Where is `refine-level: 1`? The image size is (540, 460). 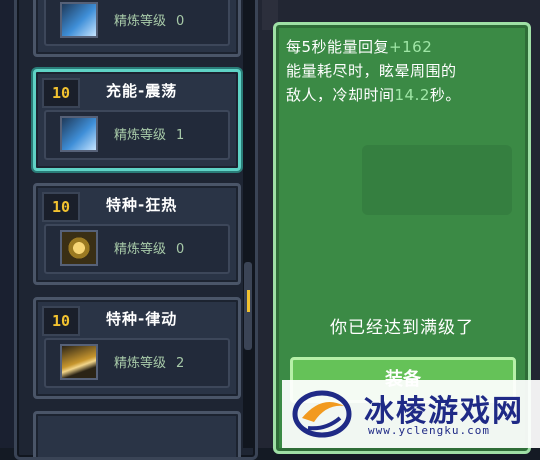 refine-level: 1 is located at coordinates (180, 135).